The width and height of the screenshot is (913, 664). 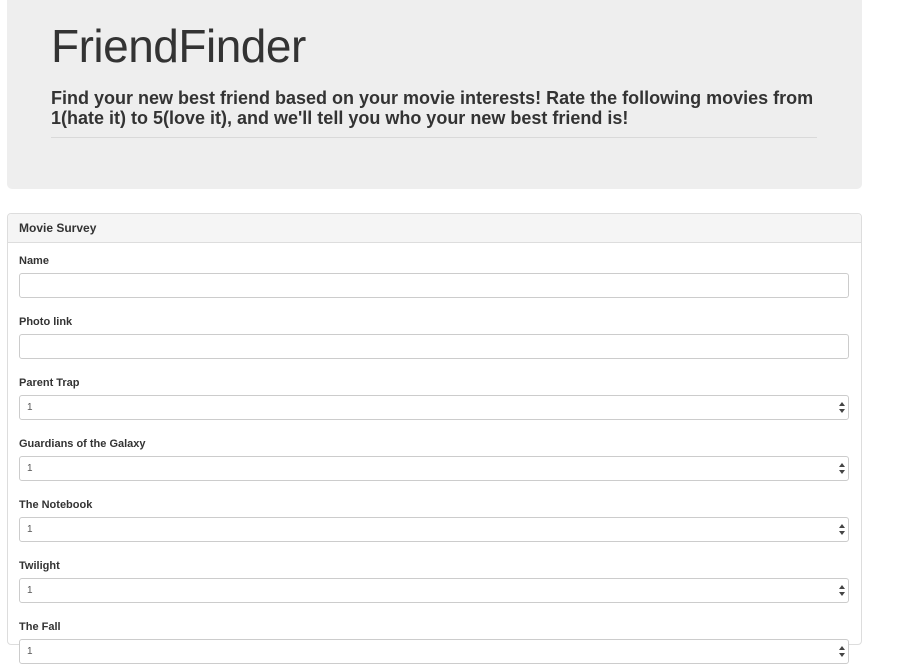 What do you see at coordinates (56, 505) in the screenshot?
I see `question-label-notebook: The Notebook` at bounding box center [56, 505].